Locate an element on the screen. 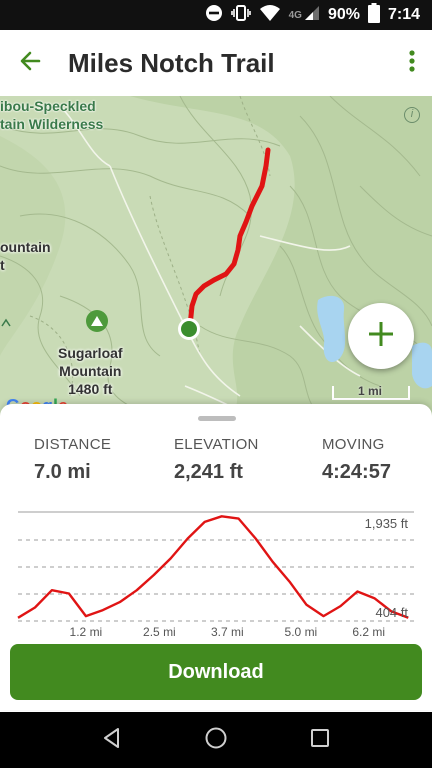 This screenshot has height=768, width=432. page-title: Miles Notch Trail is located at coordinates (171, 62).